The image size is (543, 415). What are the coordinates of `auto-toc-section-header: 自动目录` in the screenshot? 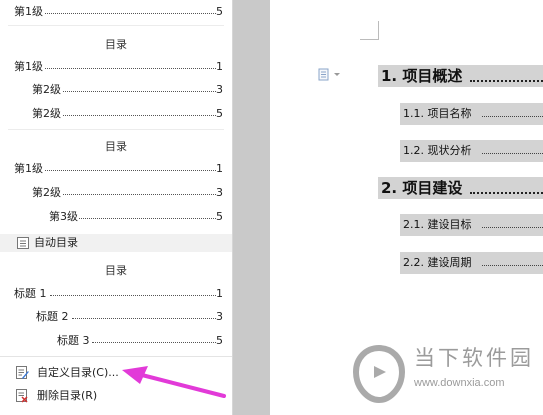 It's located at (116, 243).